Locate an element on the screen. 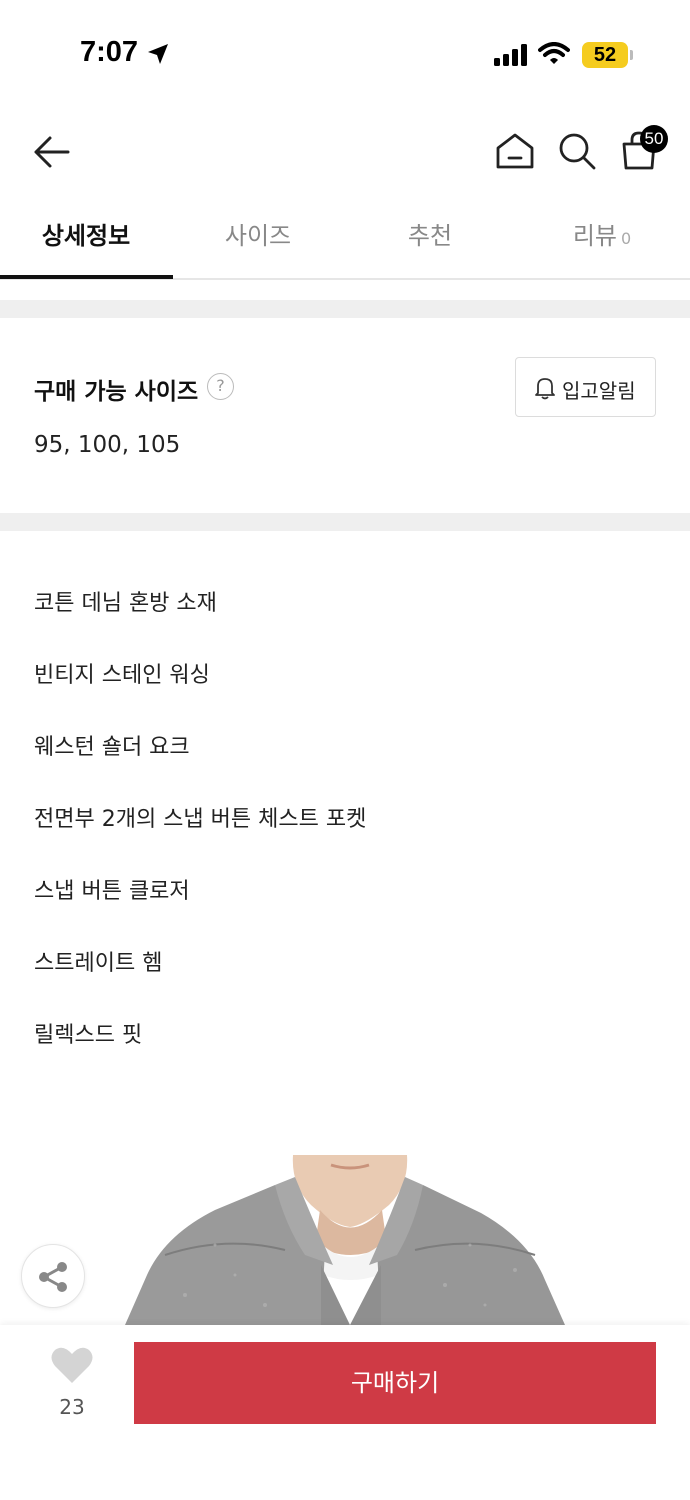  location-arrow-icon is located at coordinates (158, 54).